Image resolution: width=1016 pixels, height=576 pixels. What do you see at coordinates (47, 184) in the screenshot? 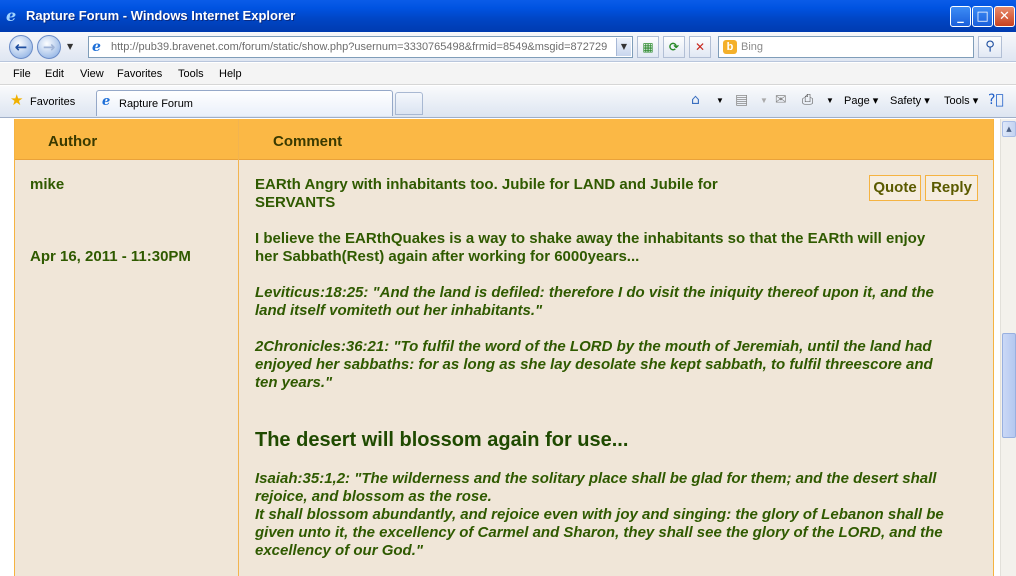
I see `post-author: mike` at bounding box center [47, 184].